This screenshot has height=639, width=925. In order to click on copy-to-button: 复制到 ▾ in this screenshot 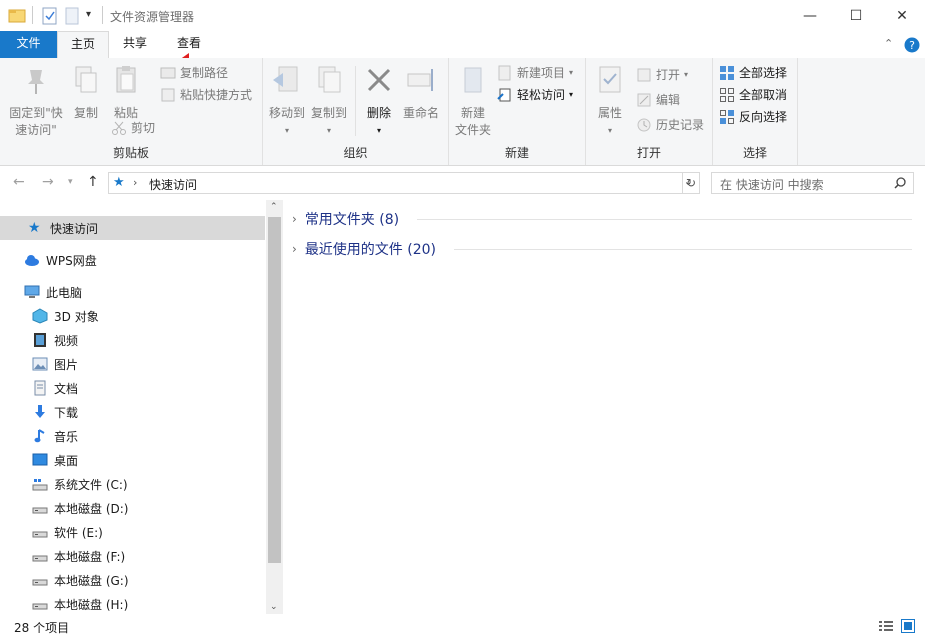, I will do `click(329, 101)`.